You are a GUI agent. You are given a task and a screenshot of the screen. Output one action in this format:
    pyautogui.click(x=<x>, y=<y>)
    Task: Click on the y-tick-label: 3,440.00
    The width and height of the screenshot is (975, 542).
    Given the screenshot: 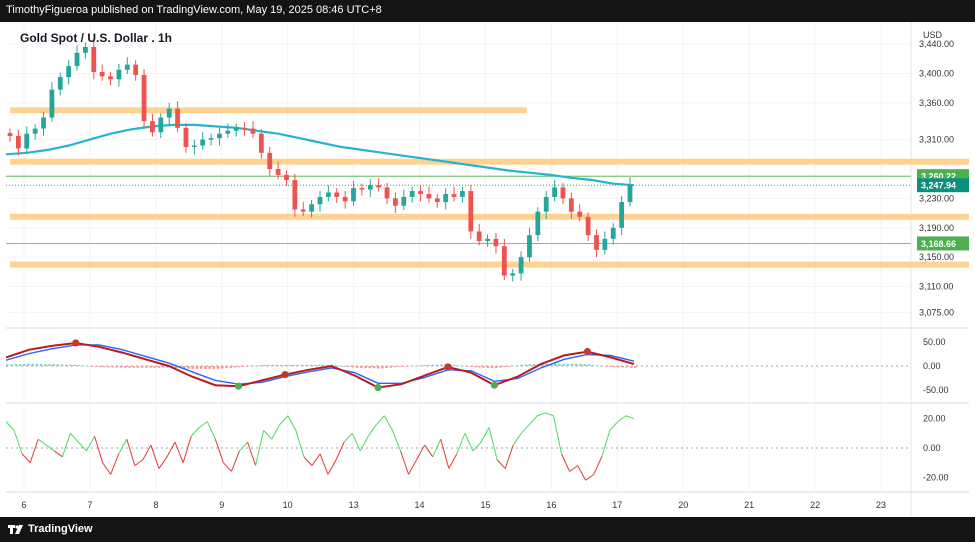 What is the action you would take?
    pyautogui.click(x=936, y=44)
    